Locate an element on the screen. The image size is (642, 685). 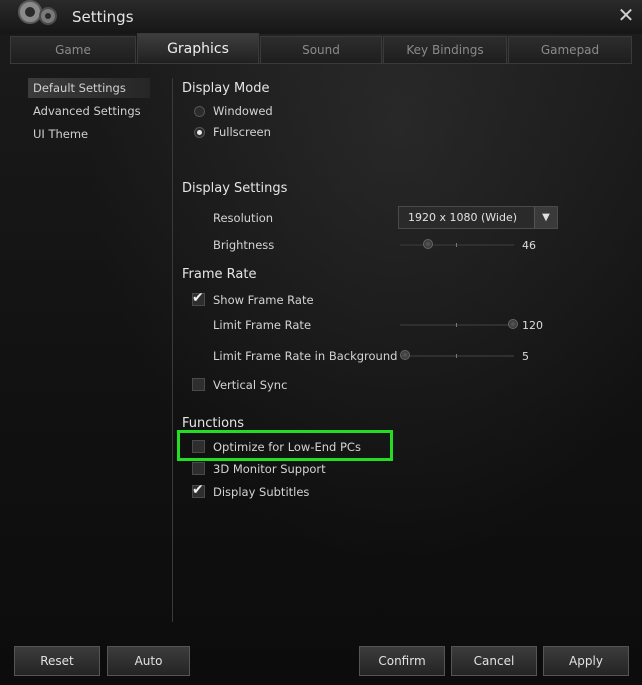
display-mode-heading: Display Mode is located at coordinates (226, 88).